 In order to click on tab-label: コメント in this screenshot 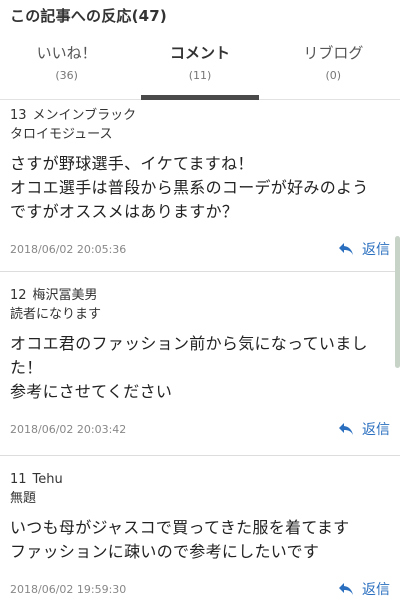, I will do `click(199, 53)`.